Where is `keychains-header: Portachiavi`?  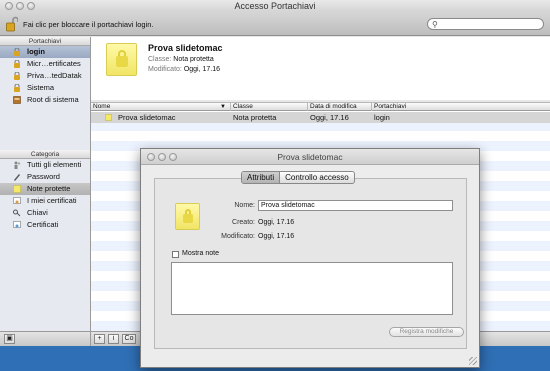 keychains-header: Portachiavi is located at coordinates (45, 41).